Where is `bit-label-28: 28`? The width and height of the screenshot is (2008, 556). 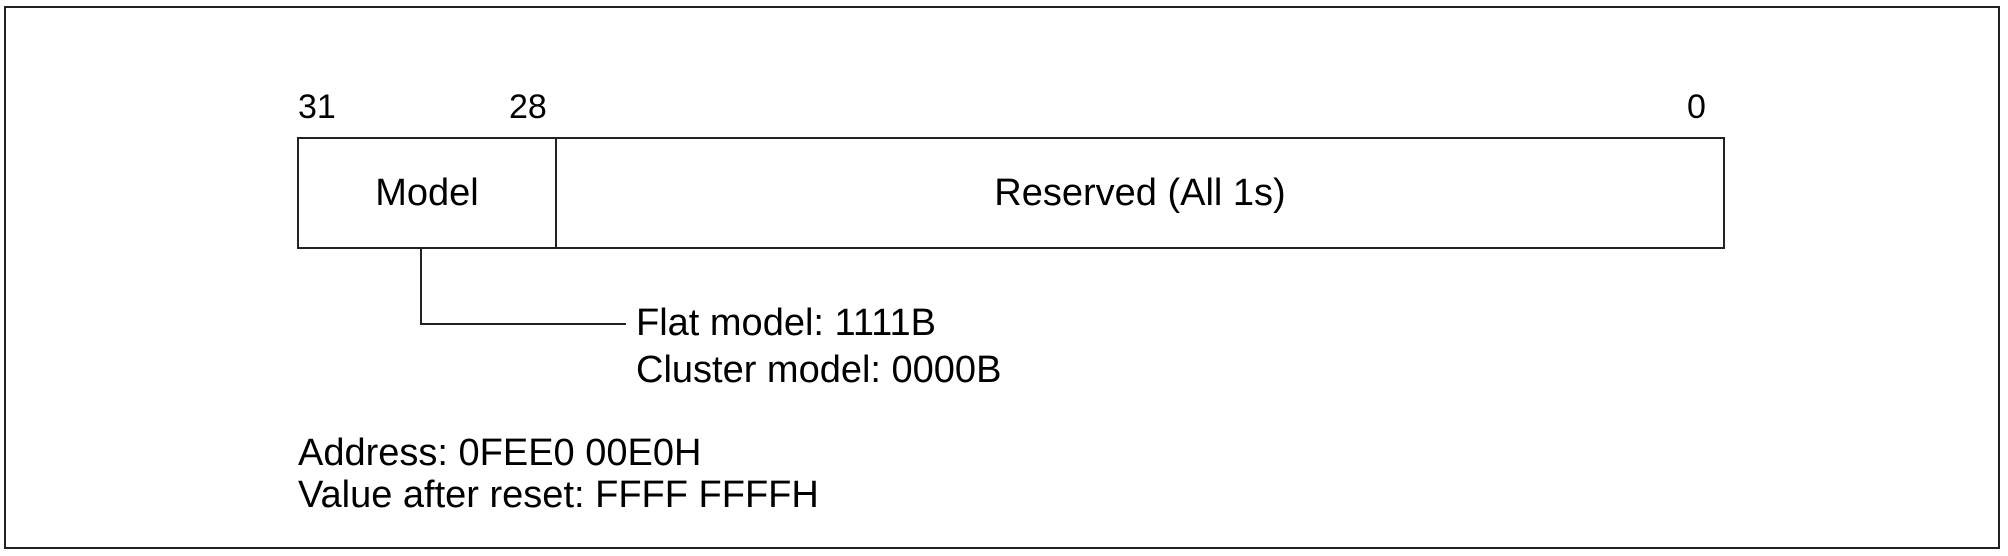 bit-label-28: 28 is located at coordinates (528, 107).